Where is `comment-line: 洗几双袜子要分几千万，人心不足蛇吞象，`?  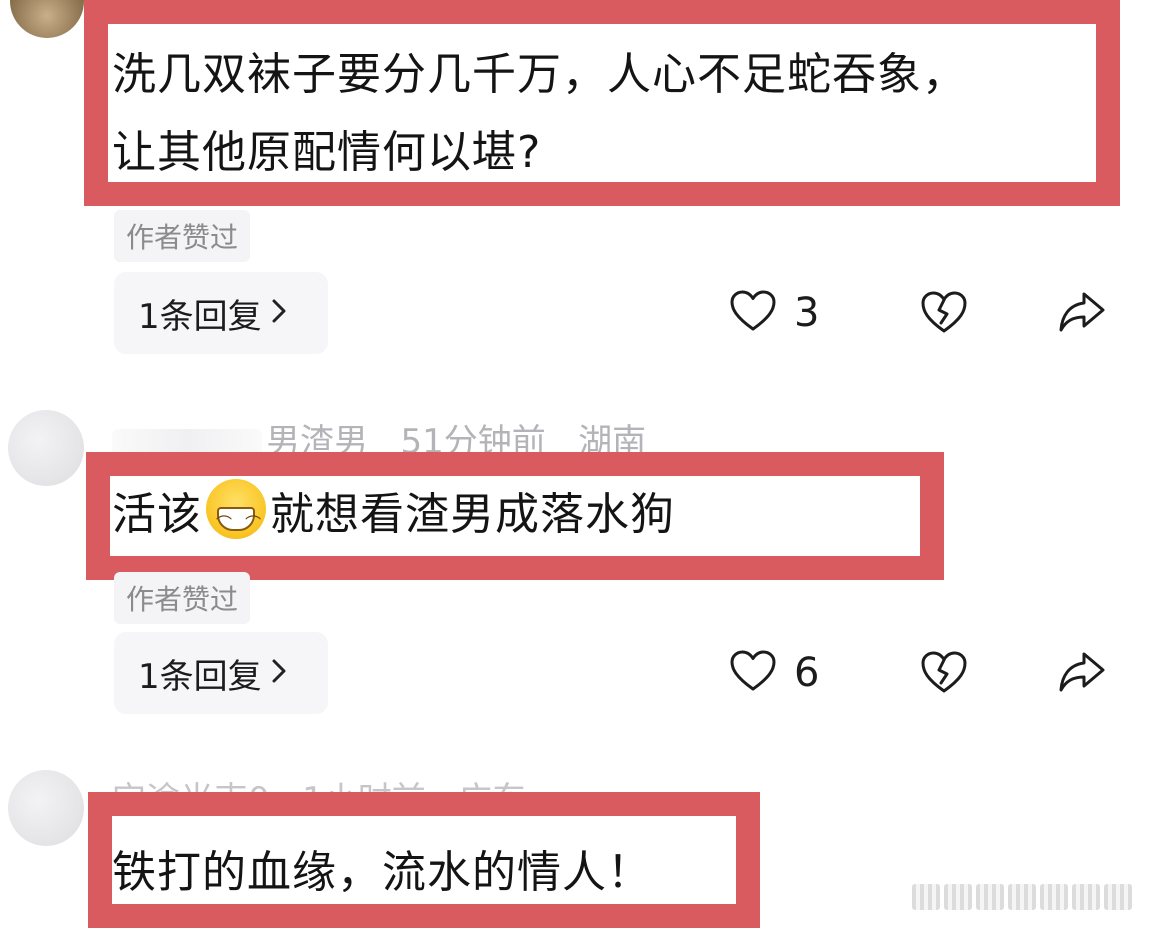 comment-line: 洗几双袜子要分几千万，人心不足蛇吞象， is located at coordinates (539, 74).